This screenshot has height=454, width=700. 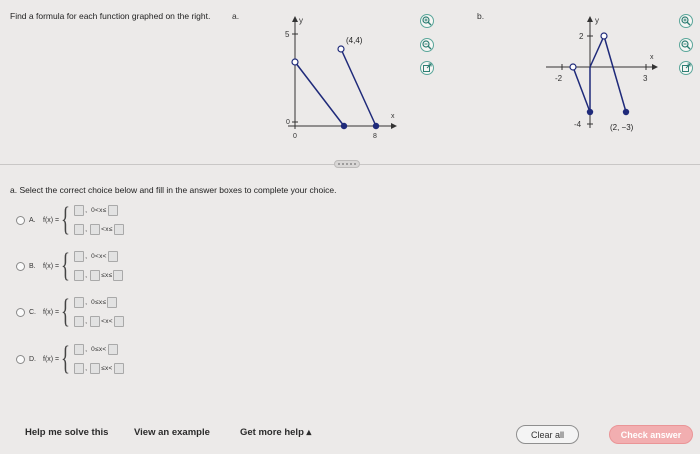 What do you see at coordinates (66, 358) in the screenshot?
I see `choice-d-brace: {` at bounding box center [66, 358].